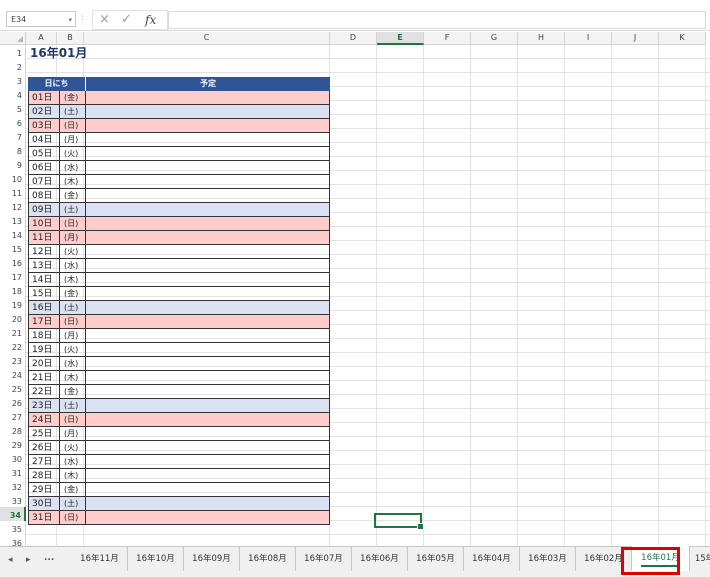 This screenshot has width=710, height=577. Describe the element at coordinates (43, 196) in the screenshot. I see `day-cell: 08日` at that location.